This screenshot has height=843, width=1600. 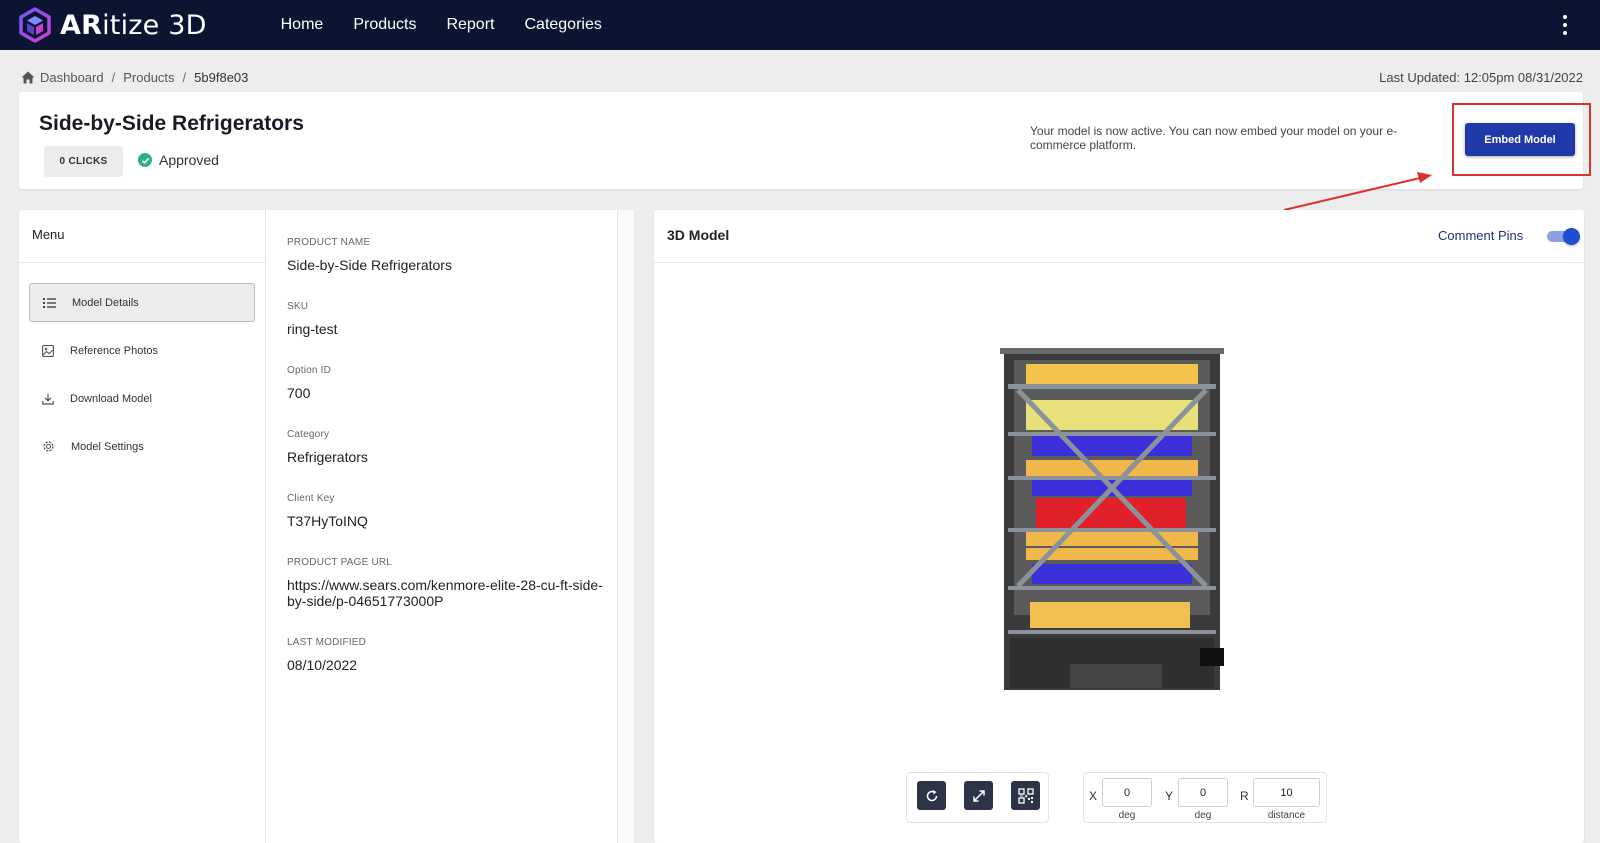 I want to click on breadcrumb: Dashboard / Products / 5b9f8e03, so click(x=134, y=77).